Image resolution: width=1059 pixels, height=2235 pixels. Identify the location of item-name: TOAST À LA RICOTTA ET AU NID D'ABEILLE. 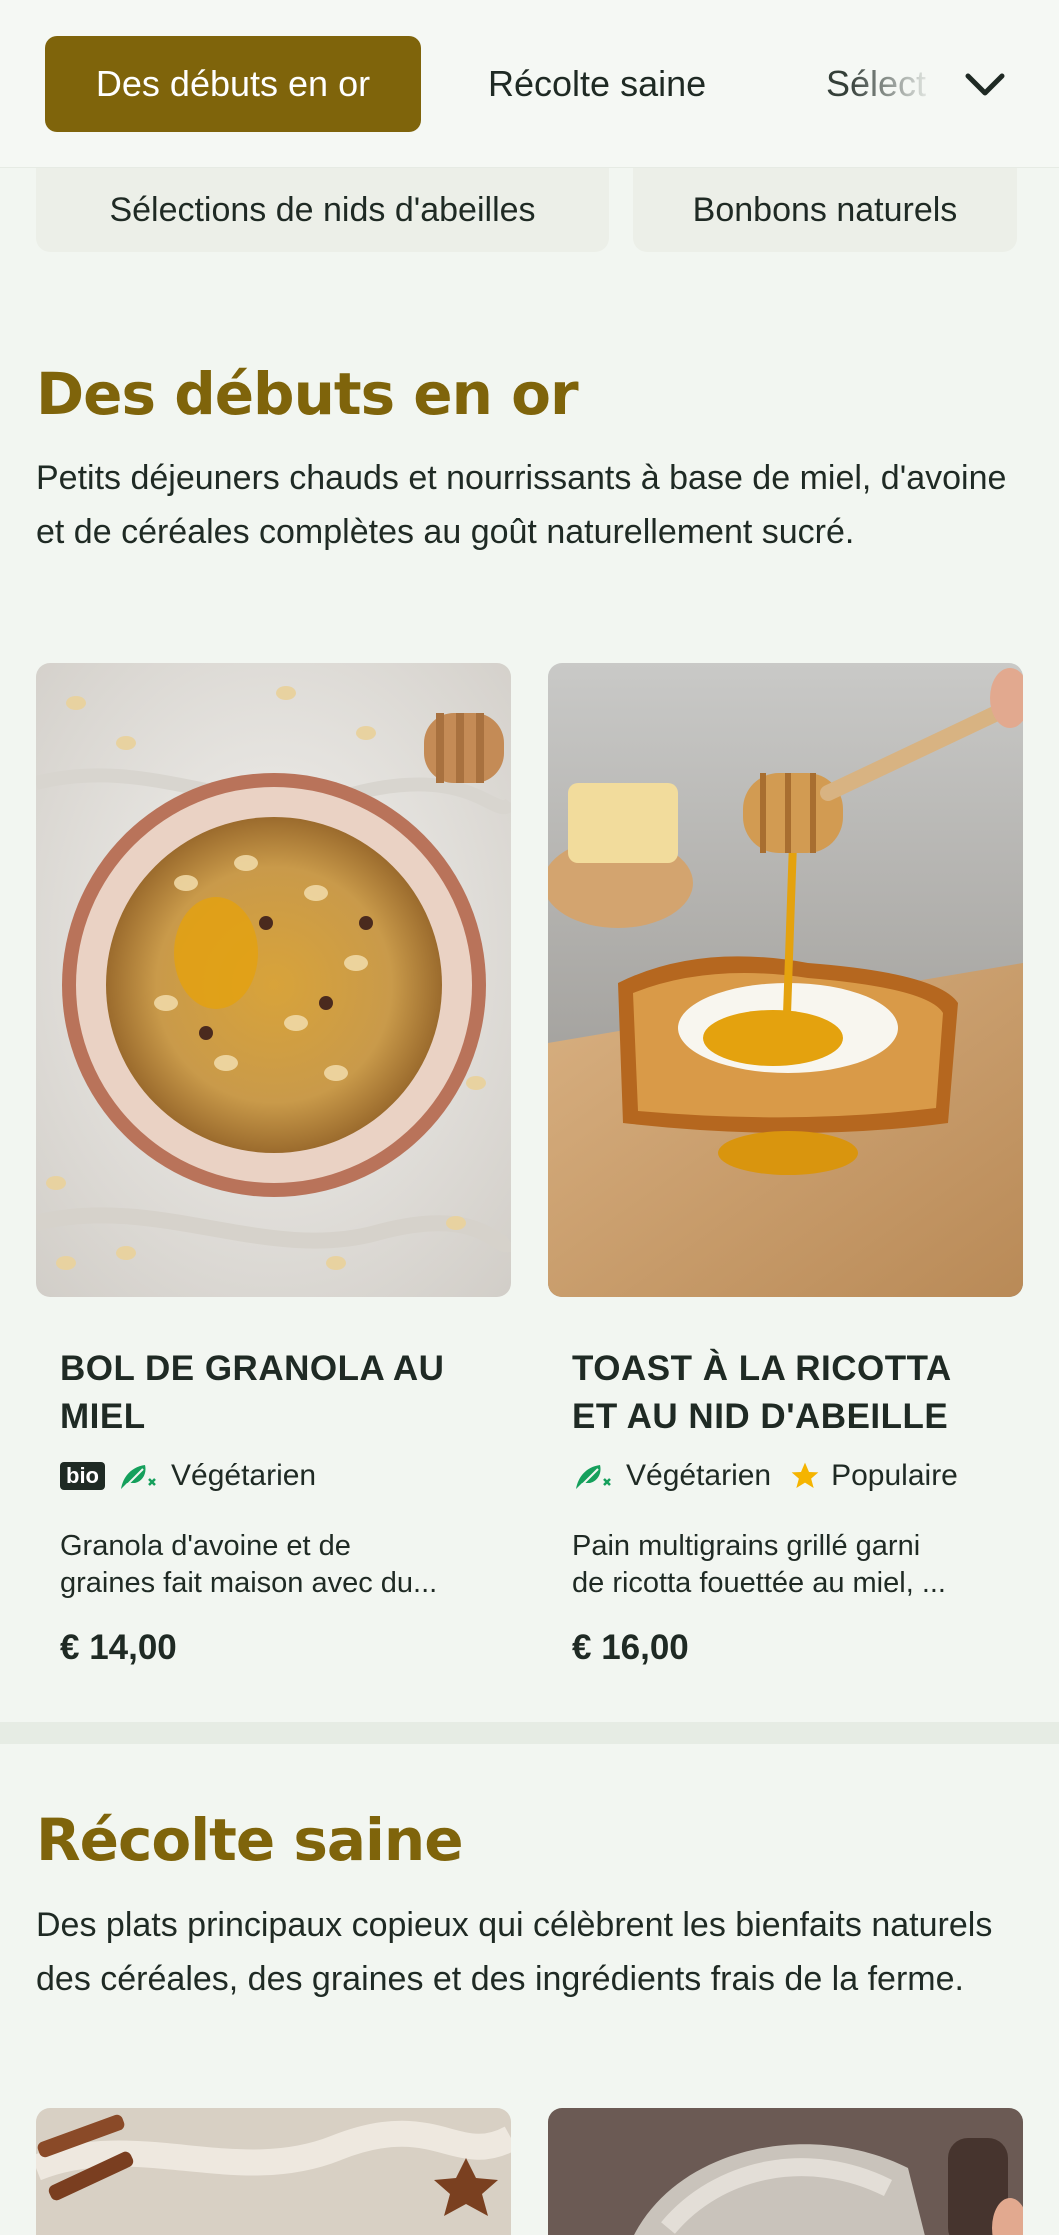
(782, 1393).